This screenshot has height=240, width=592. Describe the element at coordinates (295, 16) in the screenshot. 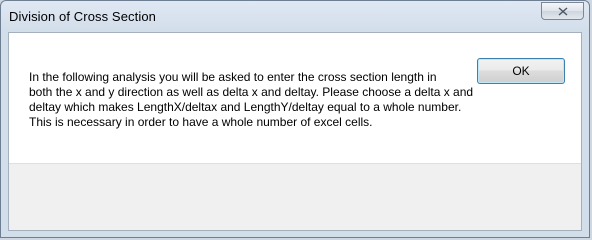

I see `title-bar: Division of Cross Section` at that location.